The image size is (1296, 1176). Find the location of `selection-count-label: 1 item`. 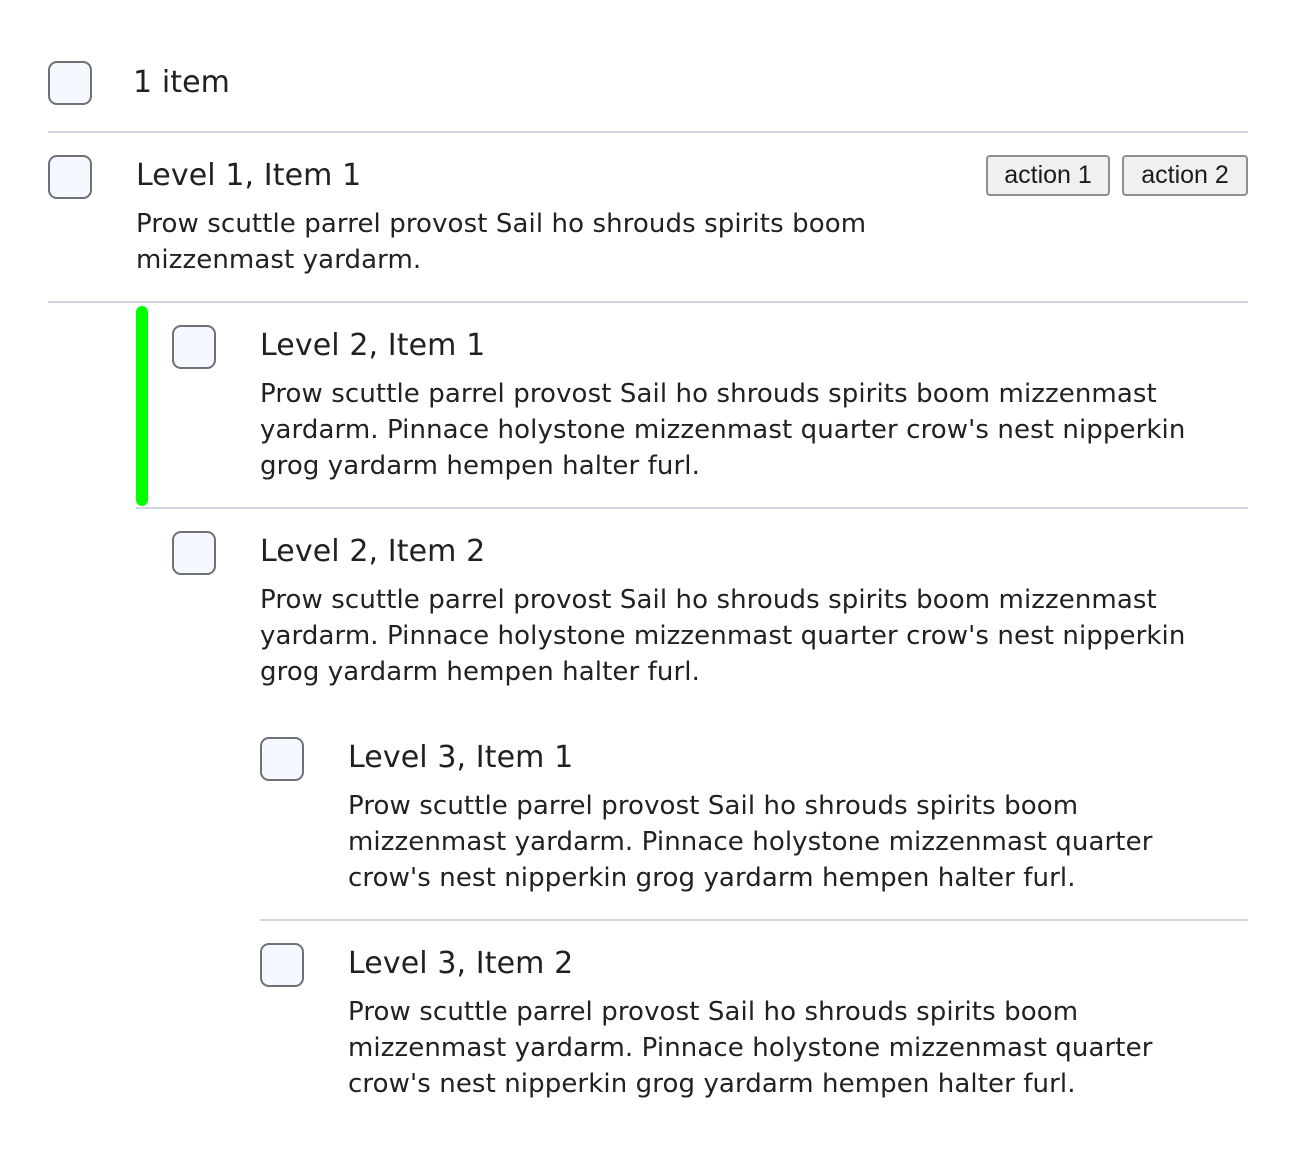

selection-count-label: 1 item is located at coordinates (182, 82).